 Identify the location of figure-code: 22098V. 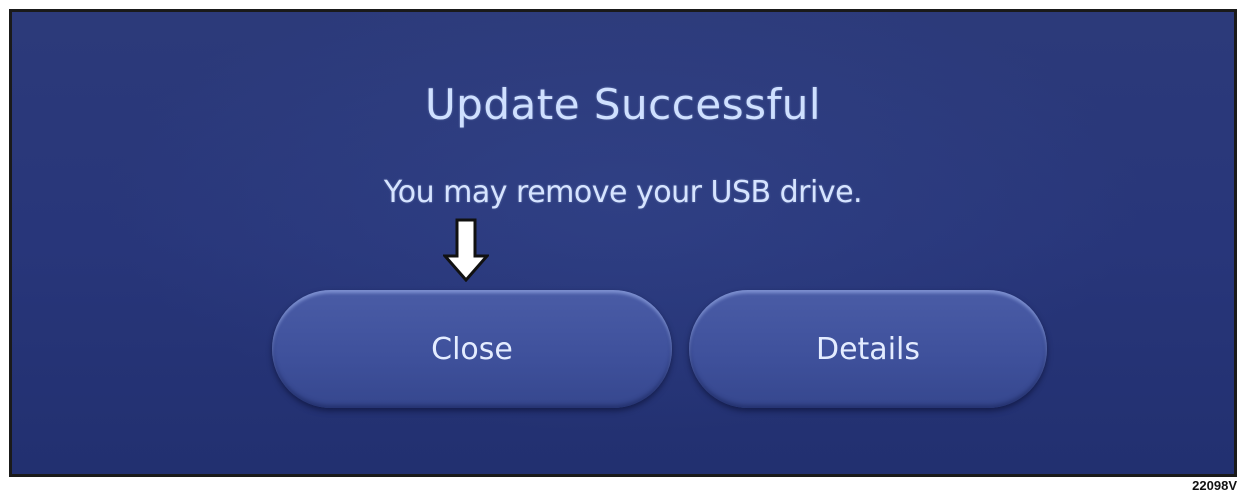
(1214, 485).